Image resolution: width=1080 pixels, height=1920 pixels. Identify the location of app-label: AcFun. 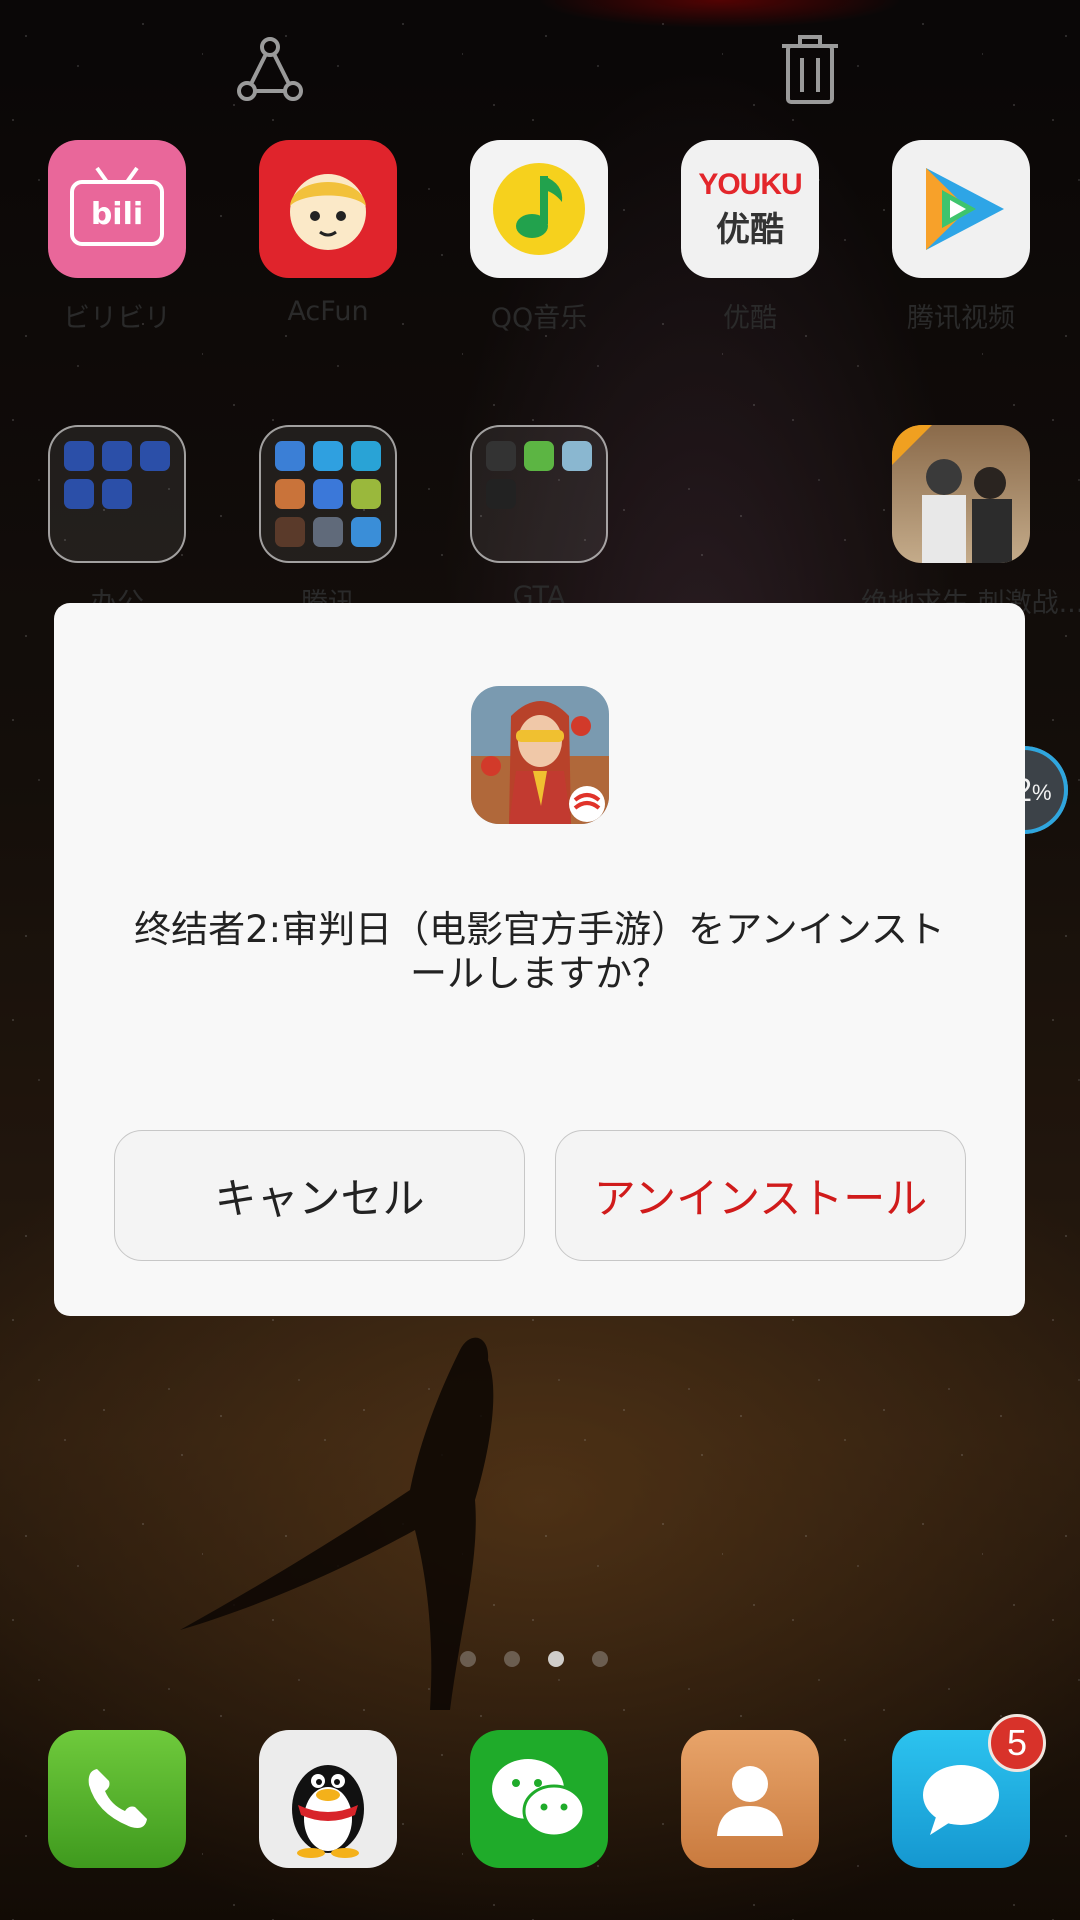
(328, 311).